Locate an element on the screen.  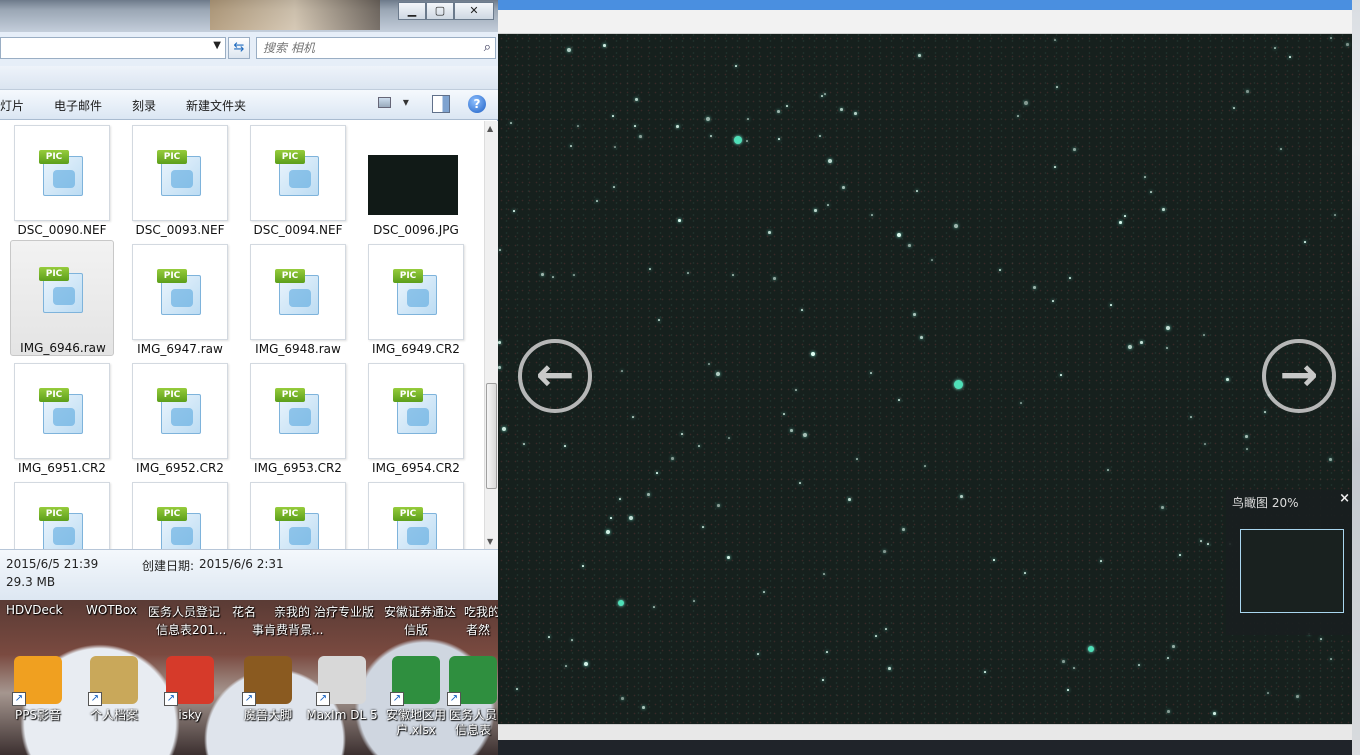
scroll-up-icon: ▲ is located at coordinates (490, 128).